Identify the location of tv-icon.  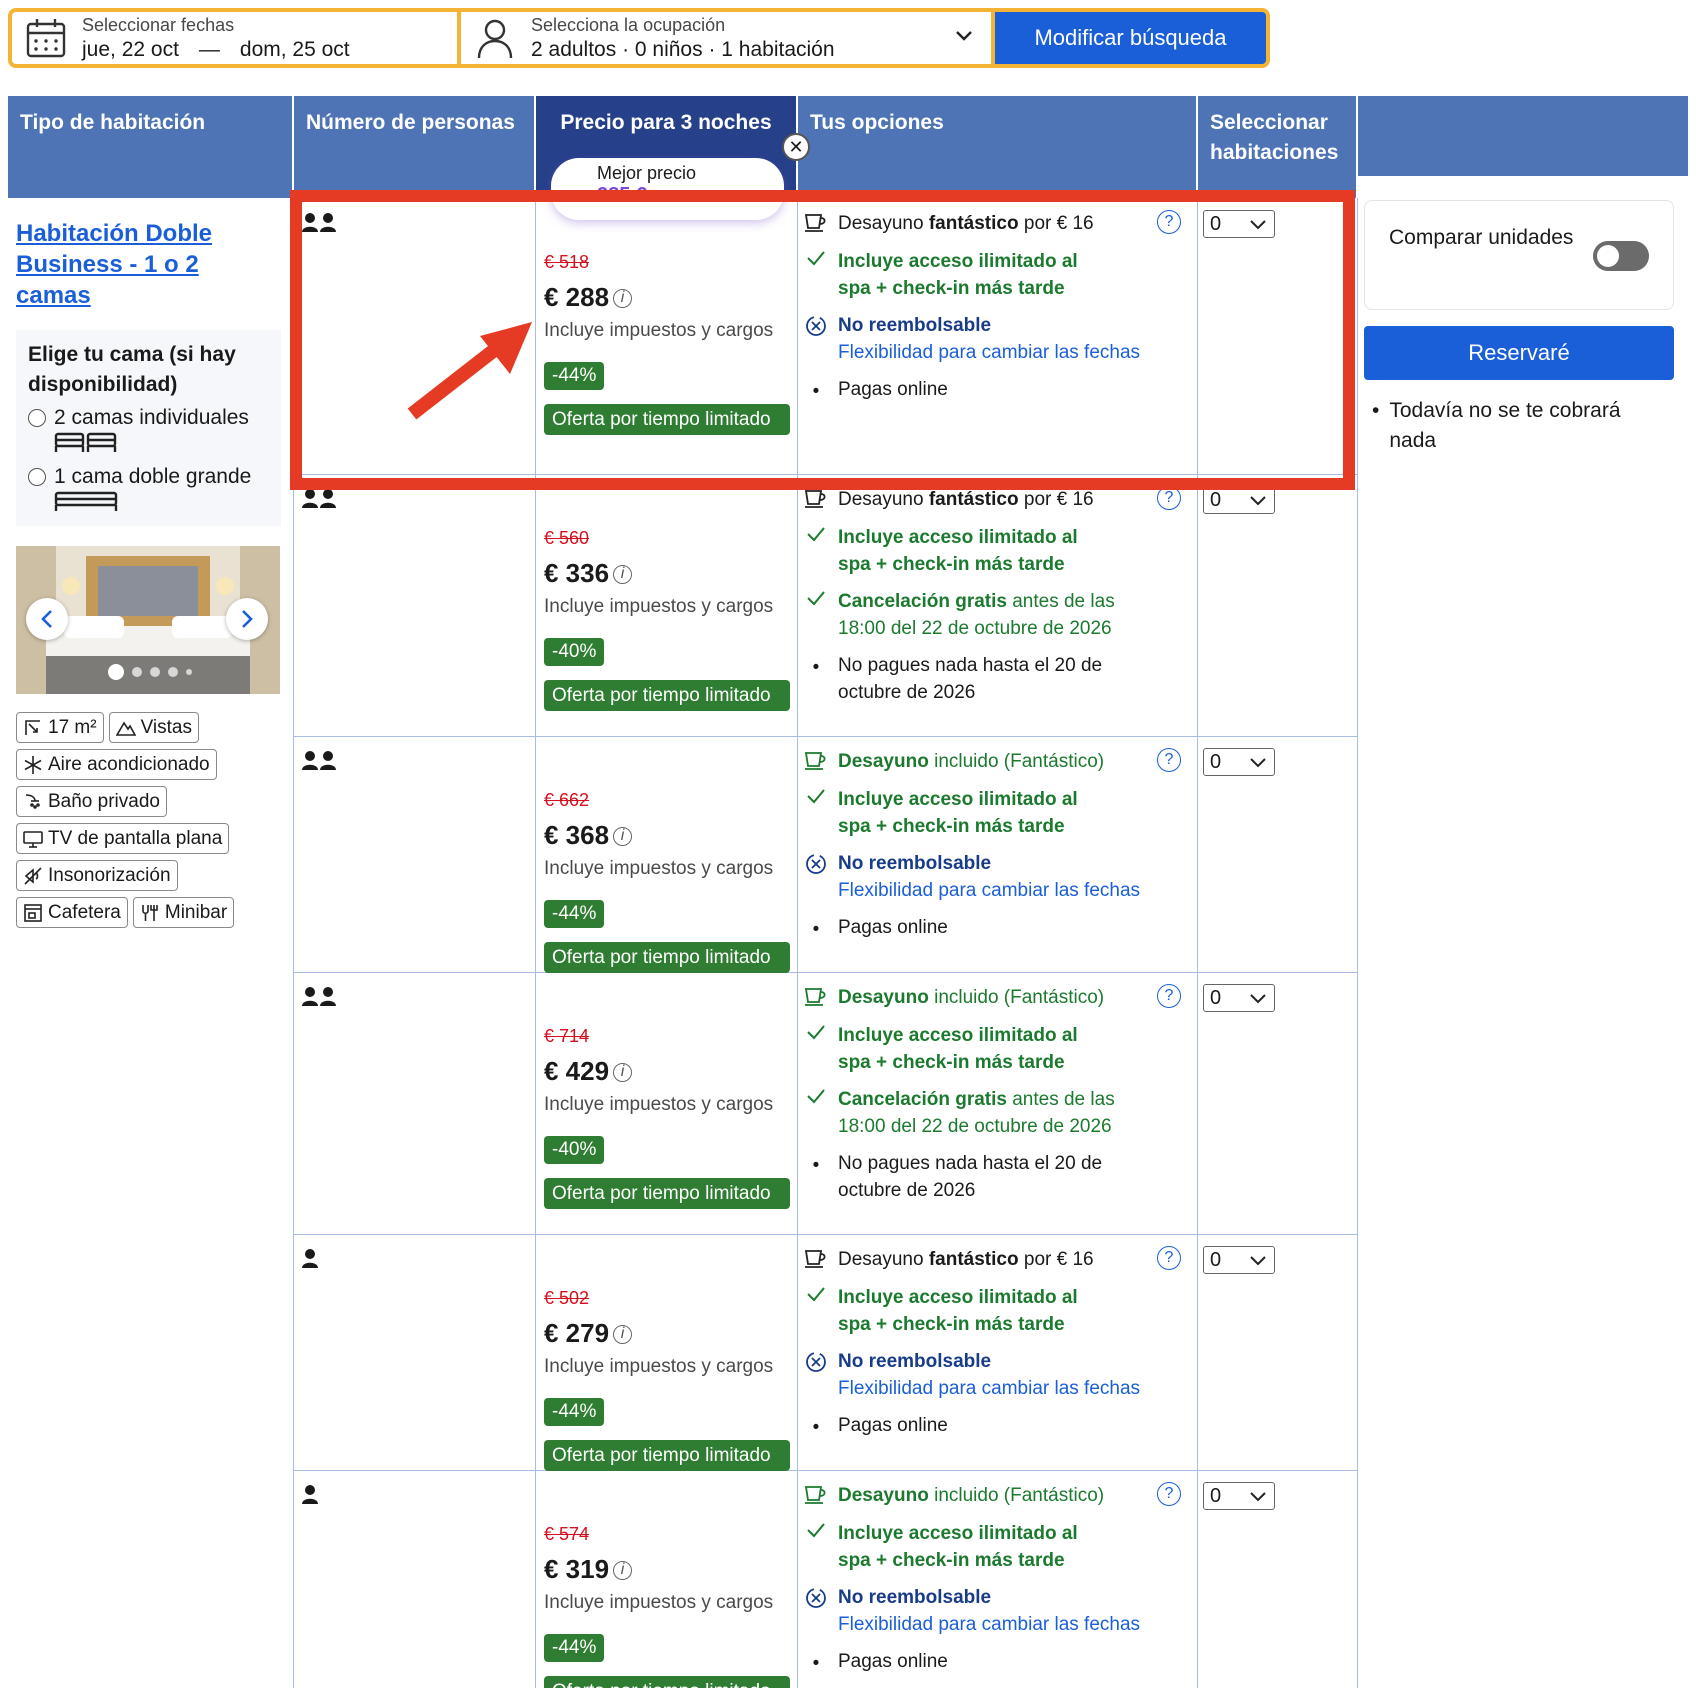
(33, 839).